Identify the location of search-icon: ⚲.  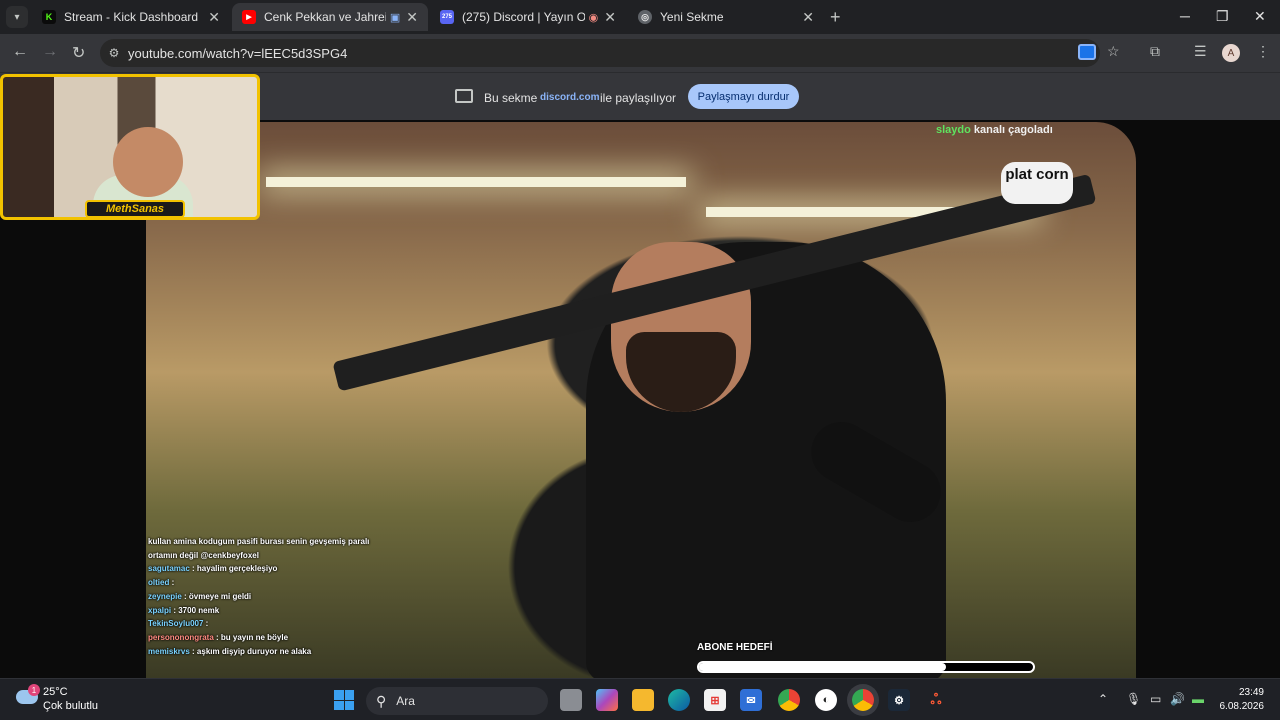
(381, 700).